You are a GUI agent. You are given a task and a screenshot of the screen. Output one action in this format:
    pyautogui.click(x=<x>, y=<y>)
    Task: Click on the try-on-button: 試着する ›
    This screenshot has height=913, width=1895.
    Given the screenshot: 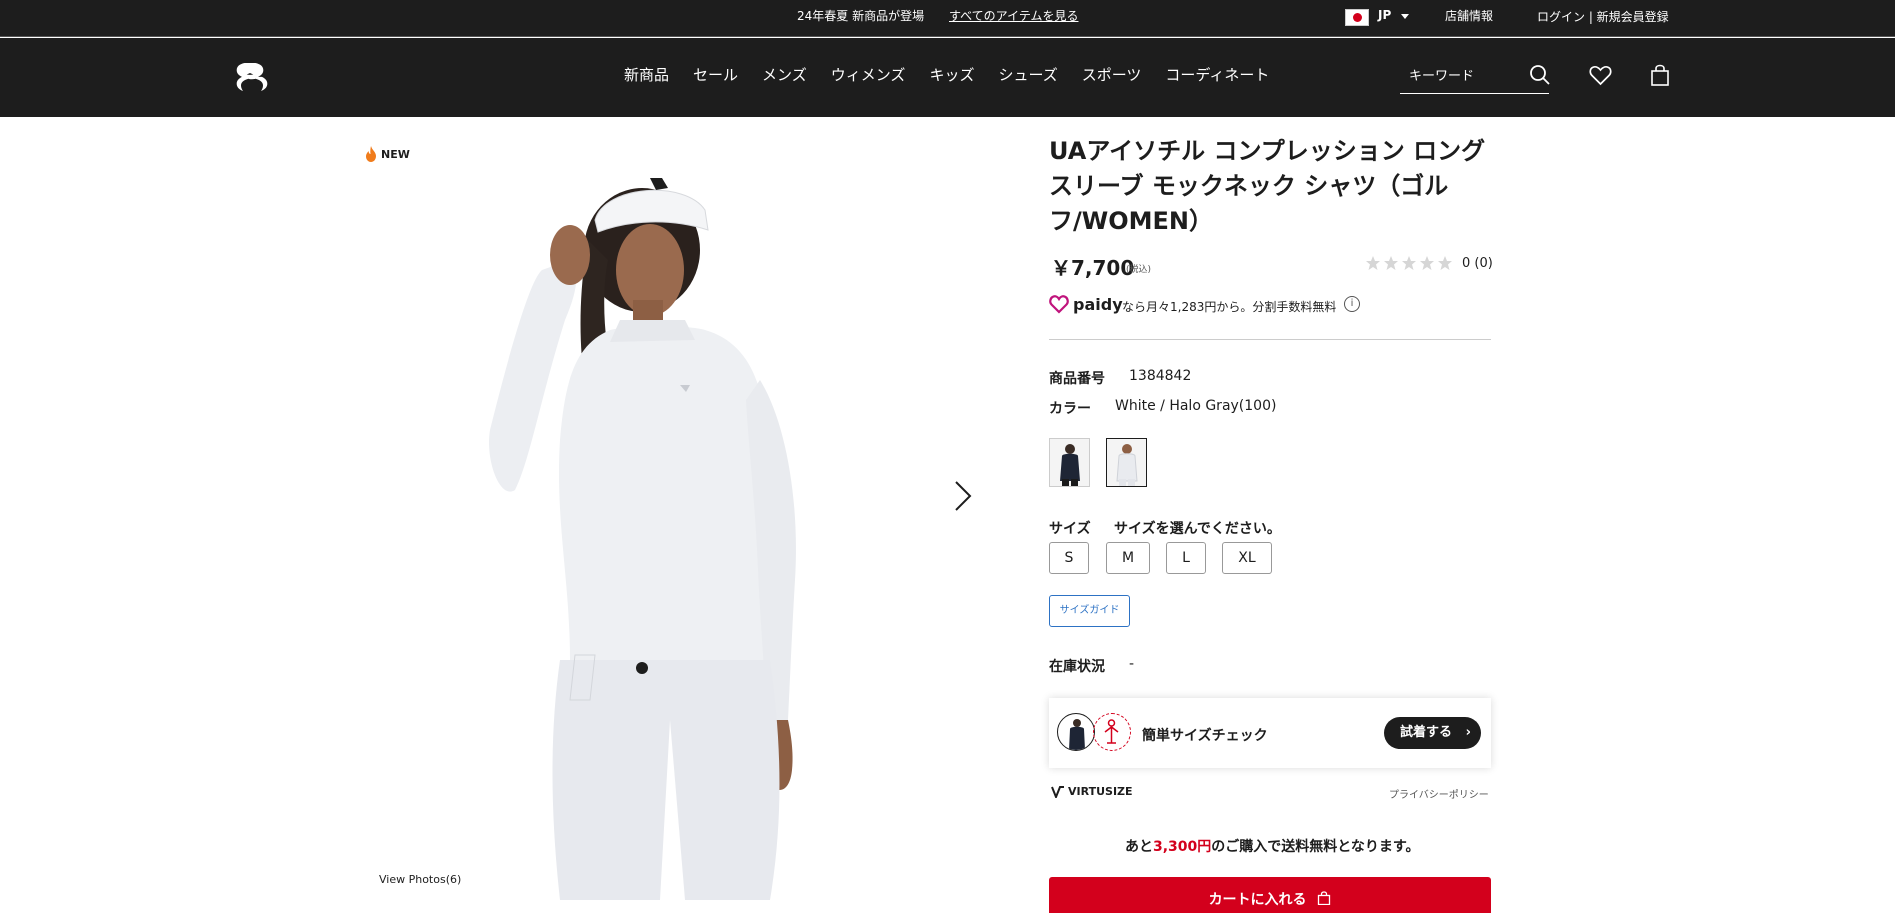 What is the action you would take?
    pyautogui.click(x=1432, y=733)
    